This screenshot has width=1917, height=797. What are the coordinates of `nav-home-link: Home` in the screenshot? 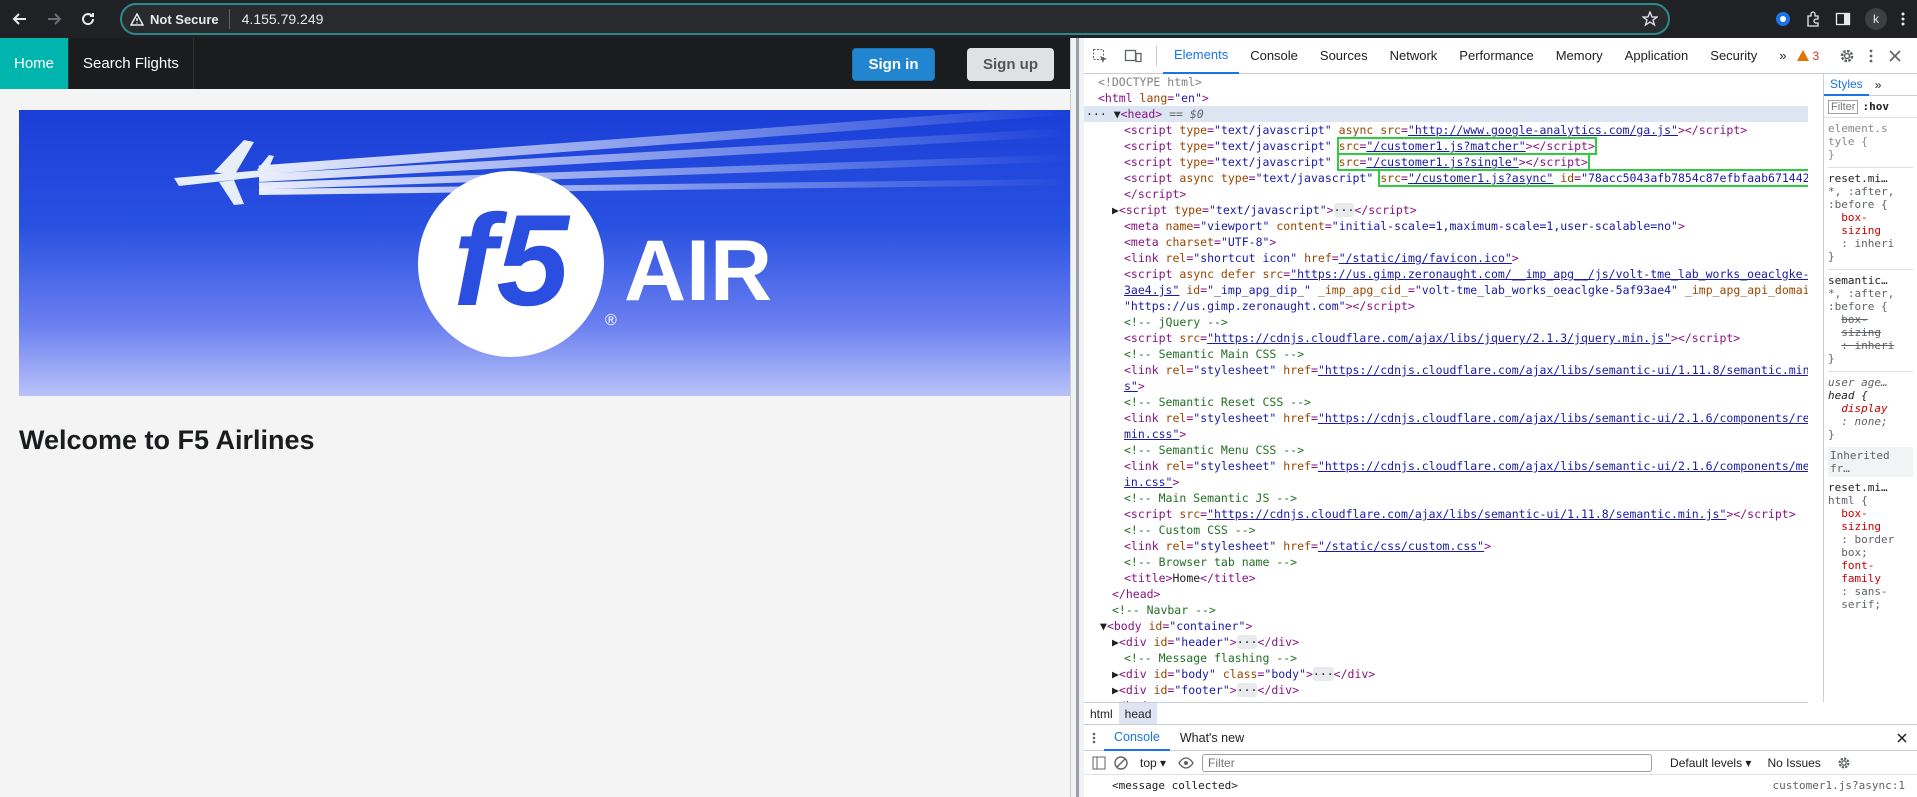 It's located at (35, 63).